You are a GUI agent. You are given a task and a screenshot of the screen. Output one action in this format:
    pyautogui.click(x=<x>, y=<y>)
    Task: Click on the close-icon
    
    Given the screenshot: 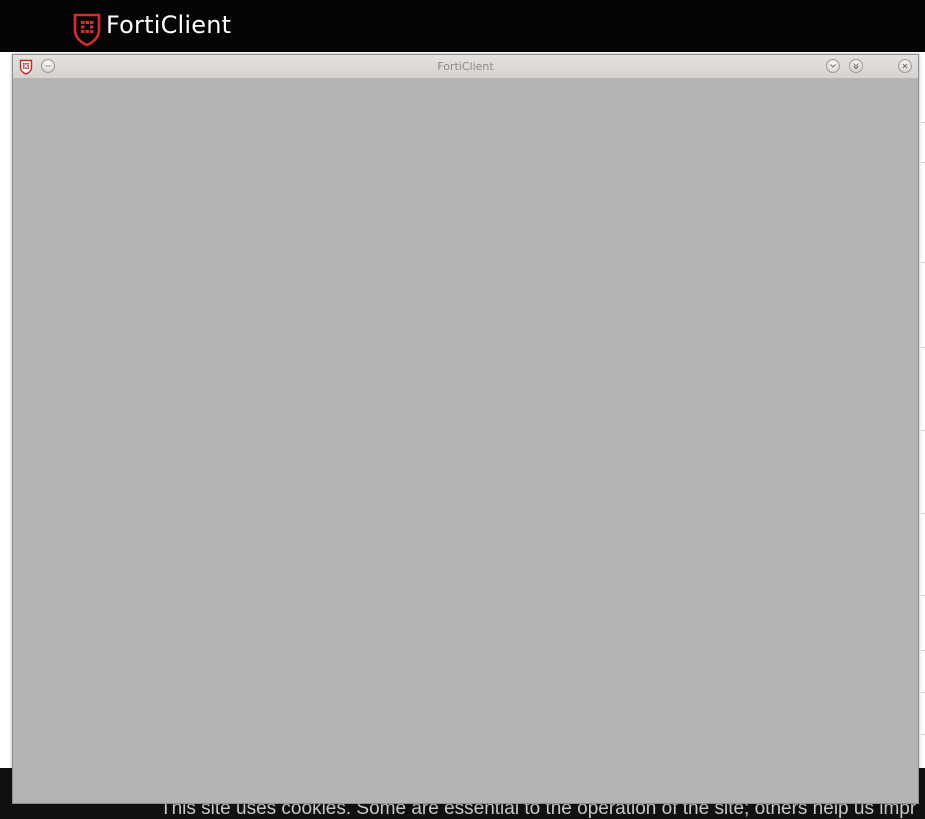 What is the action you would take?
    pyautogui.click(x=905, y=66)
    